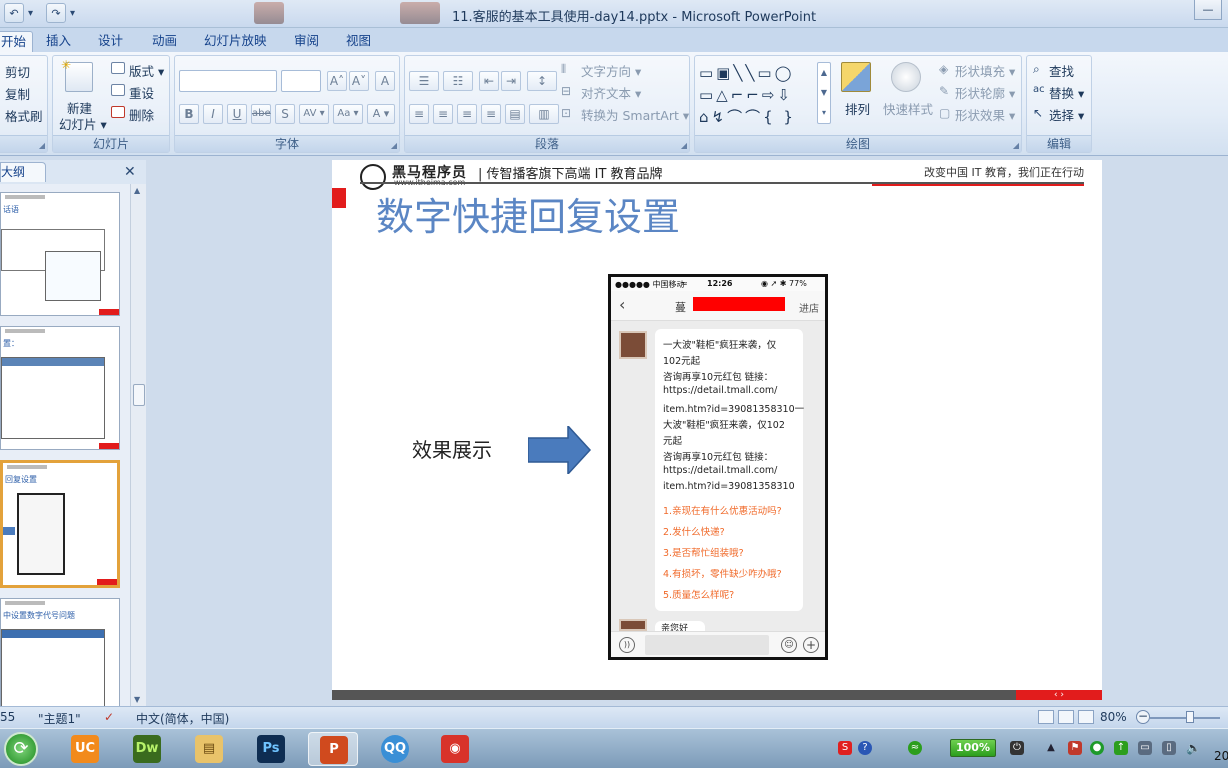  I want to click on slide-thumbnail: 话语, so click(60, 254).